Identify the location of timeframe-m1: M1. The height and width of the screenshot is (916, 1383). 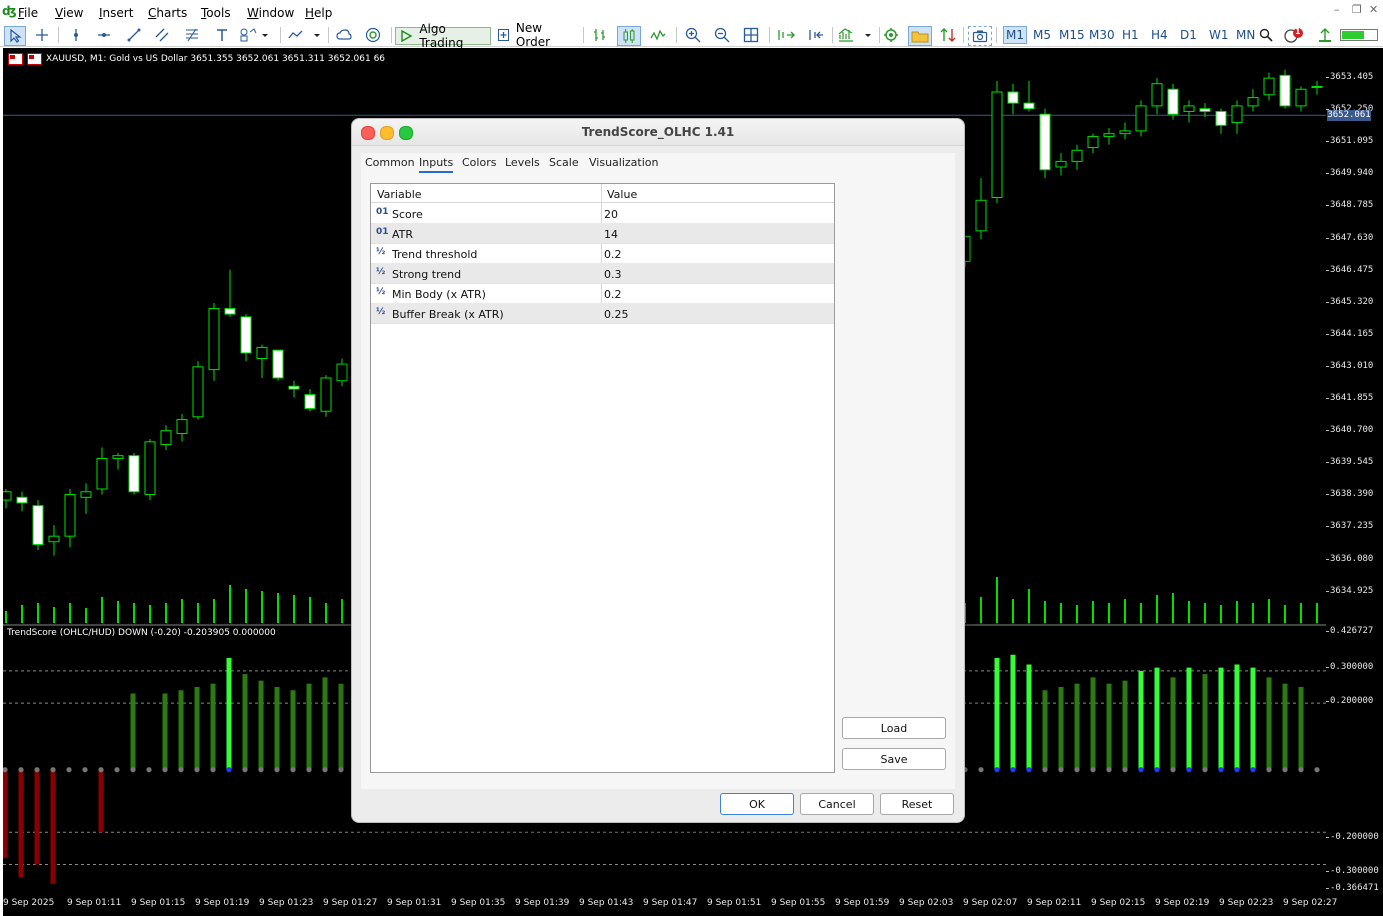
(1015, 35).